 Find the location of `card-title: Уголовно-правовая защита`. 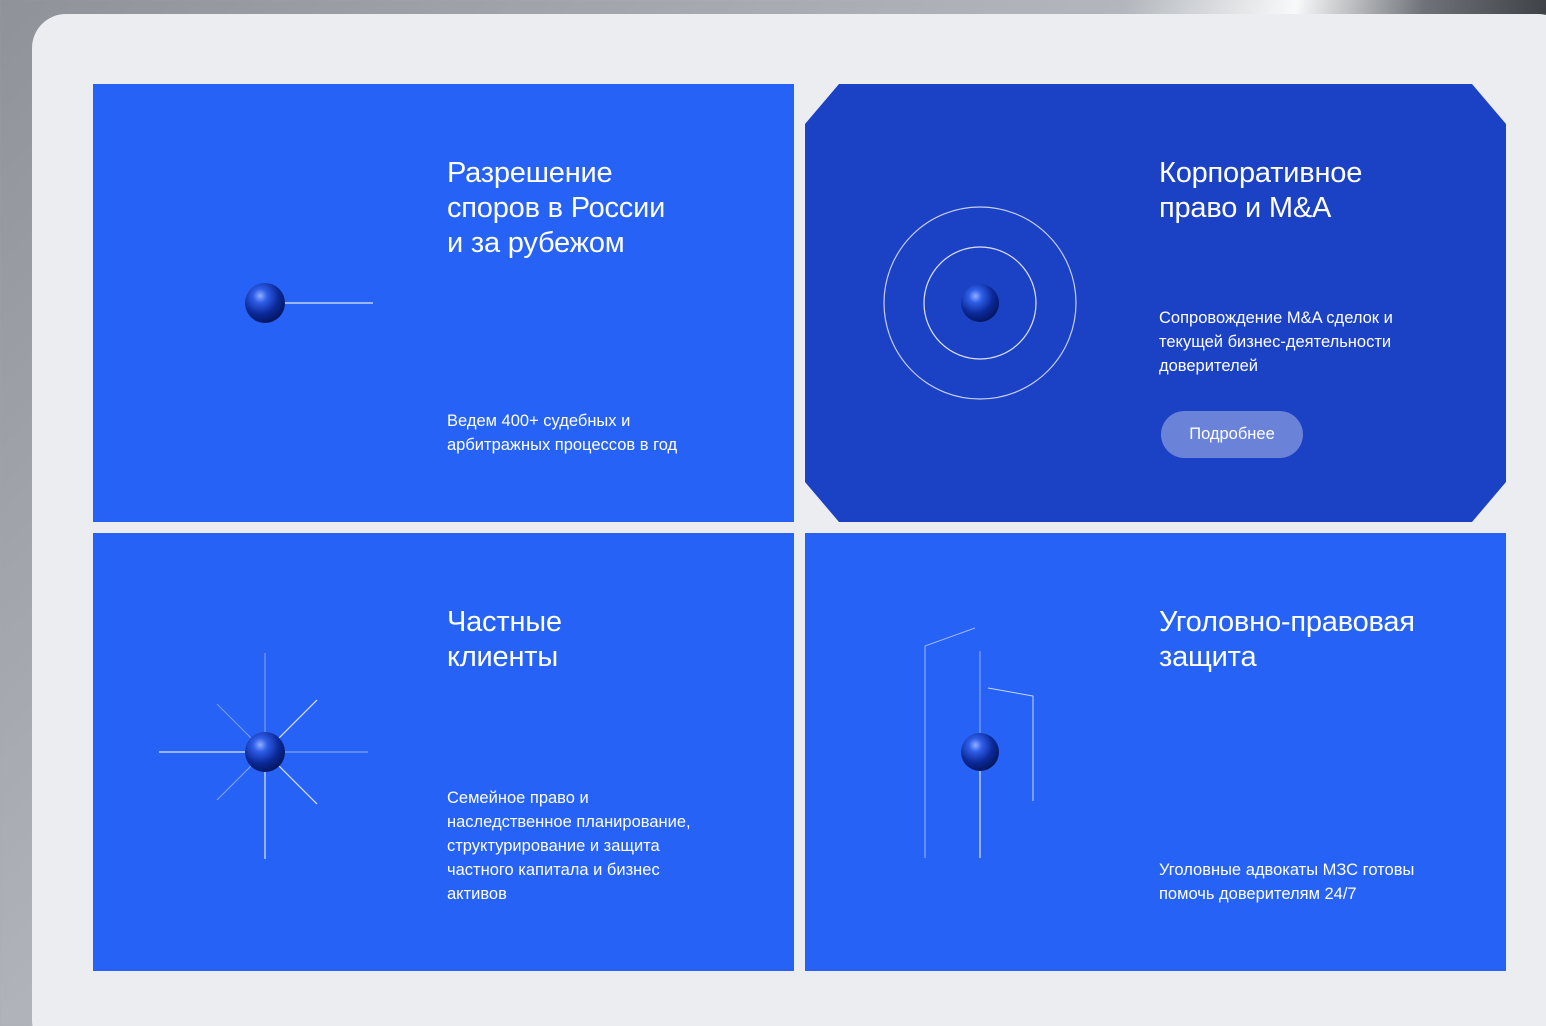

card-title: Уголовно-правовая защита is located at coordinates (1287, 639).